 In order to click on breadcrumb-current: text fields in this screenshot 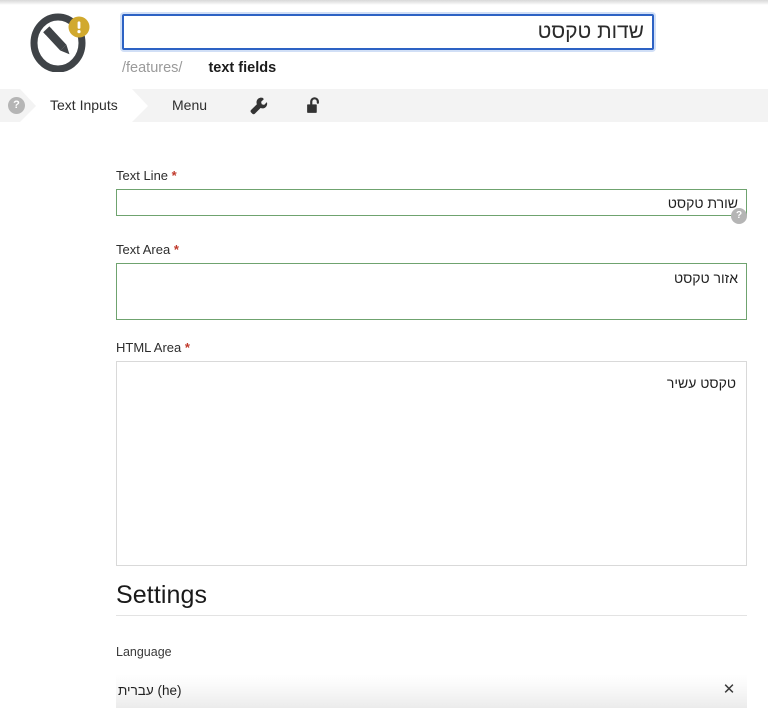, I will do `click(242, 68)`.